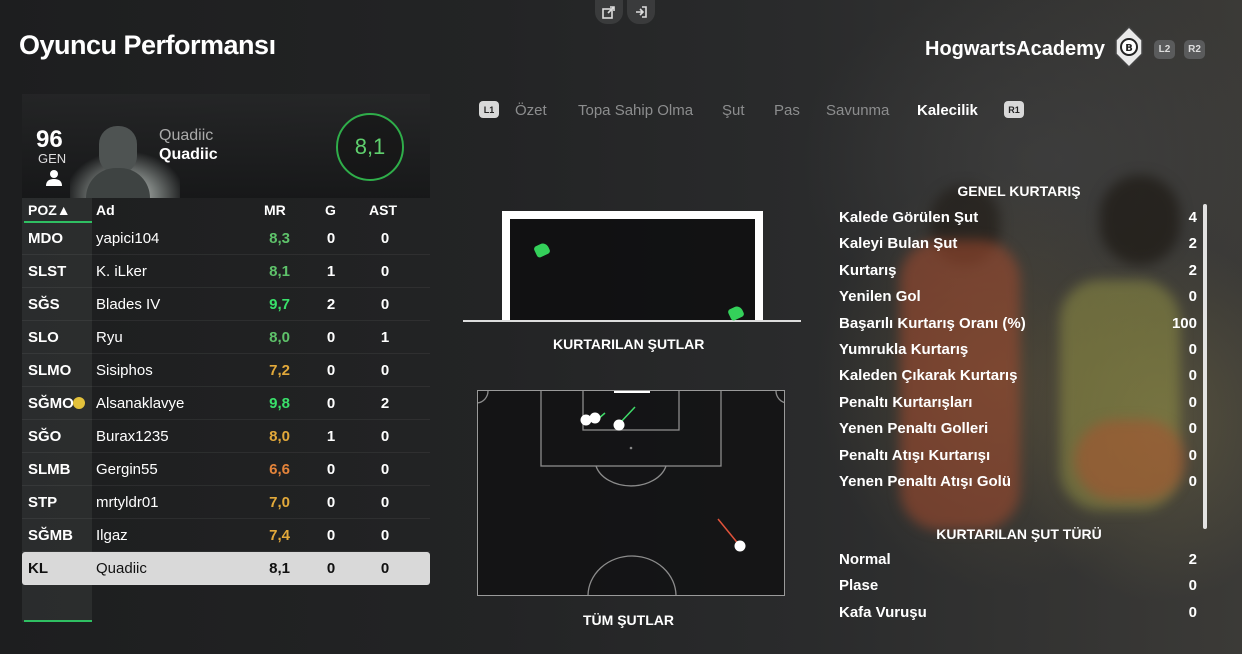 The image size is (1242, 654). I want to click on header-poz: POZ▲, so click(49, 210).